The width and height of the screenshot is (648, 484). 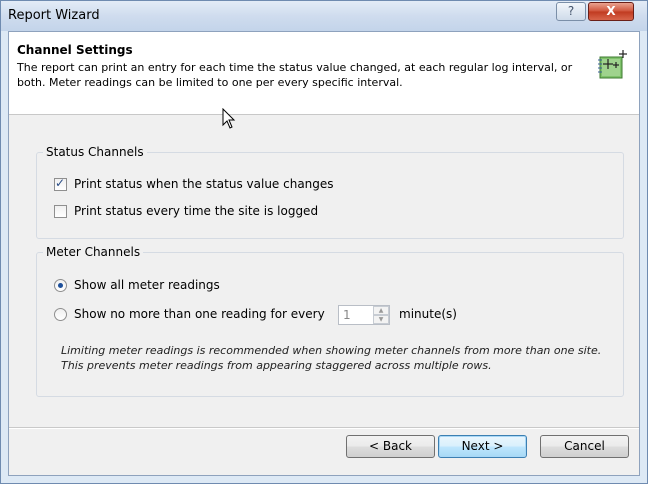 I want to click on limit-readings-label: Show no more than one reading for every, so click(x=199, y=314).